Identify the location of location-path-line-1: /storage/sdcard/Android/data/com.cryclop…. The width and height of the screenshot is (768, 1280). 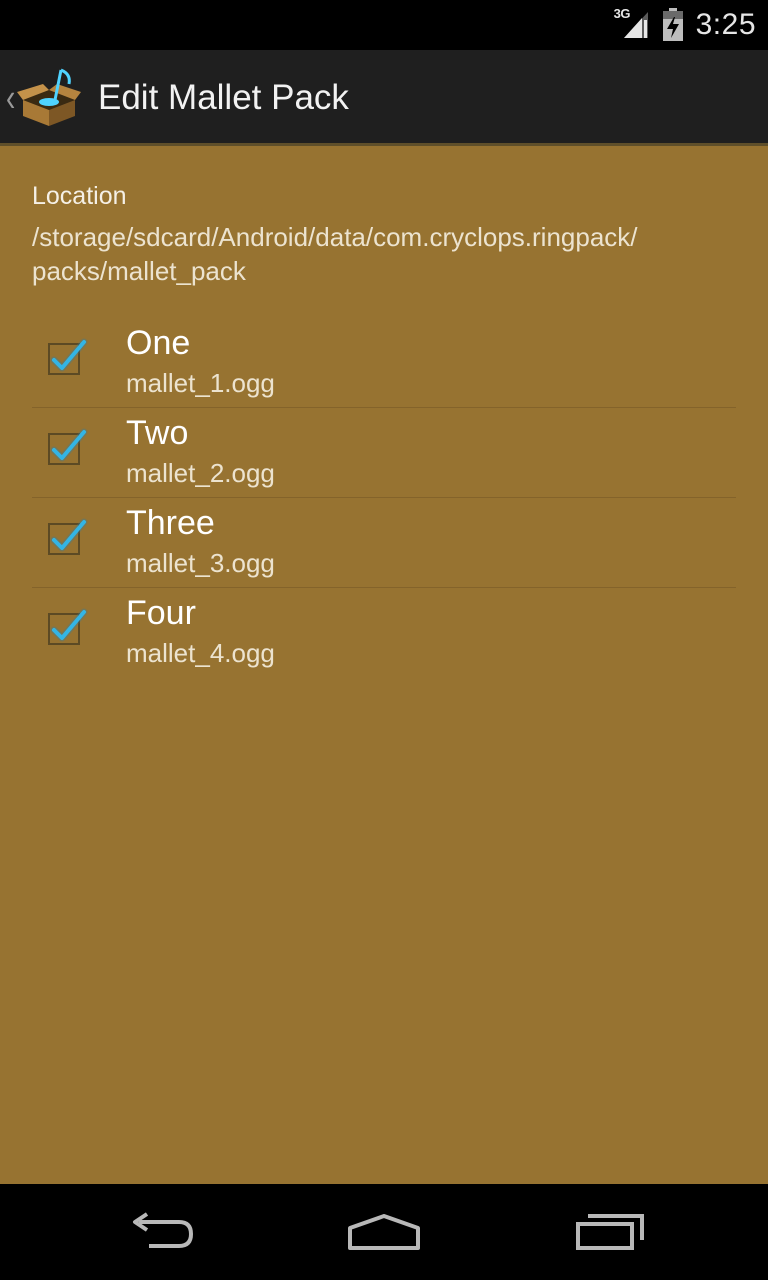
(335, 237).